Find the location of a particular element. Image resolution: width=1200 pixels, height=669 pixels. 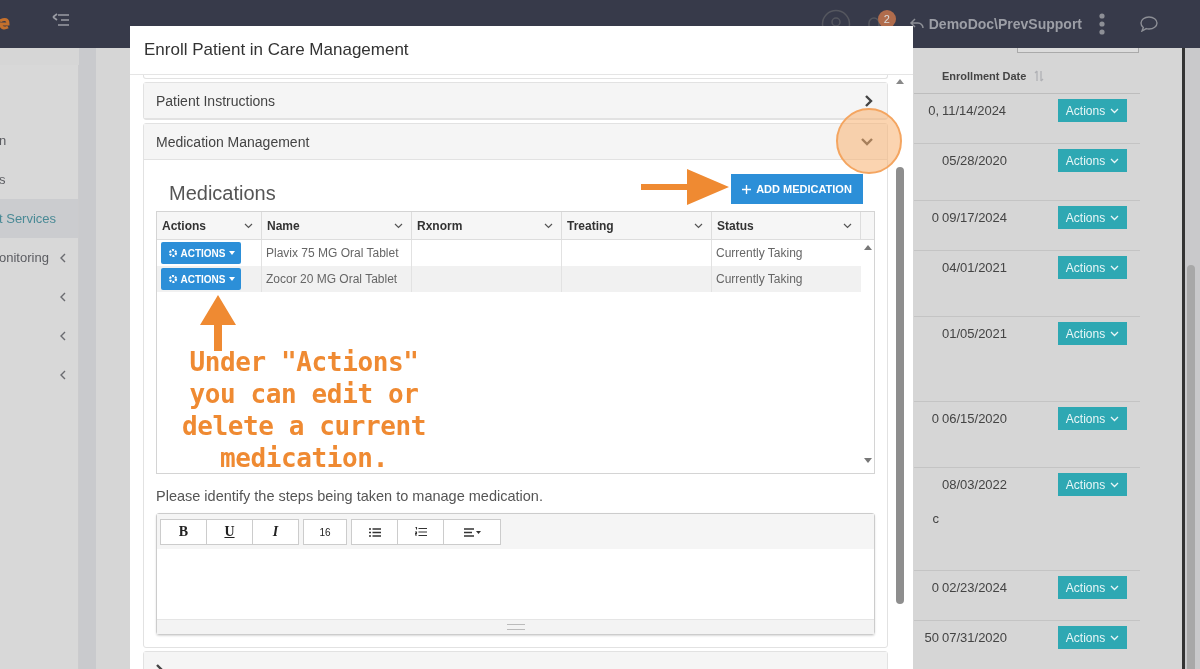

sidebar-item: n is located at coordinates (39, 140).